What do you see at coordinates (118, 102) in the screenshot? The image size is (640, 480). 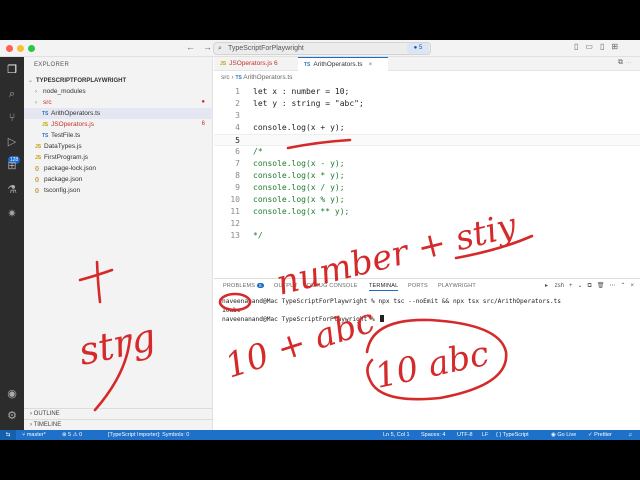 I see `tree-folder: › src ●` at bounding box center [118, 102].